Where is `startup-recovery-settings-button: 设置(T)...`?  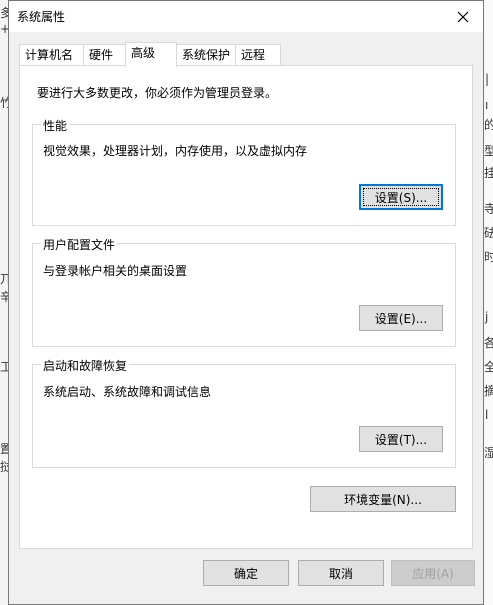
startup-recovery-settings-button: 设置(T)... is located at coordinates (401, 439).